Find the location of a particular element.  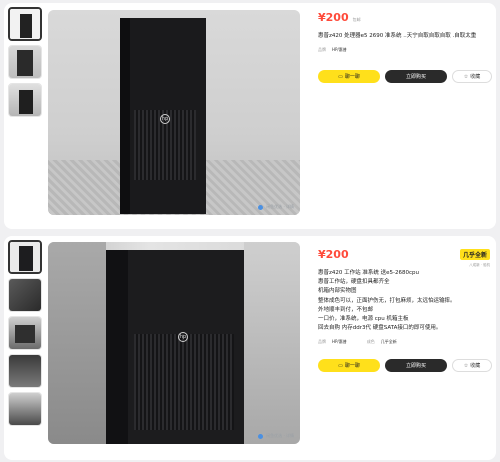

listing-title: 惠普z420 处理器e5 2690 准系统 ..天宁自取自取自取 .自取太重 is located at coordinates (397, 36).